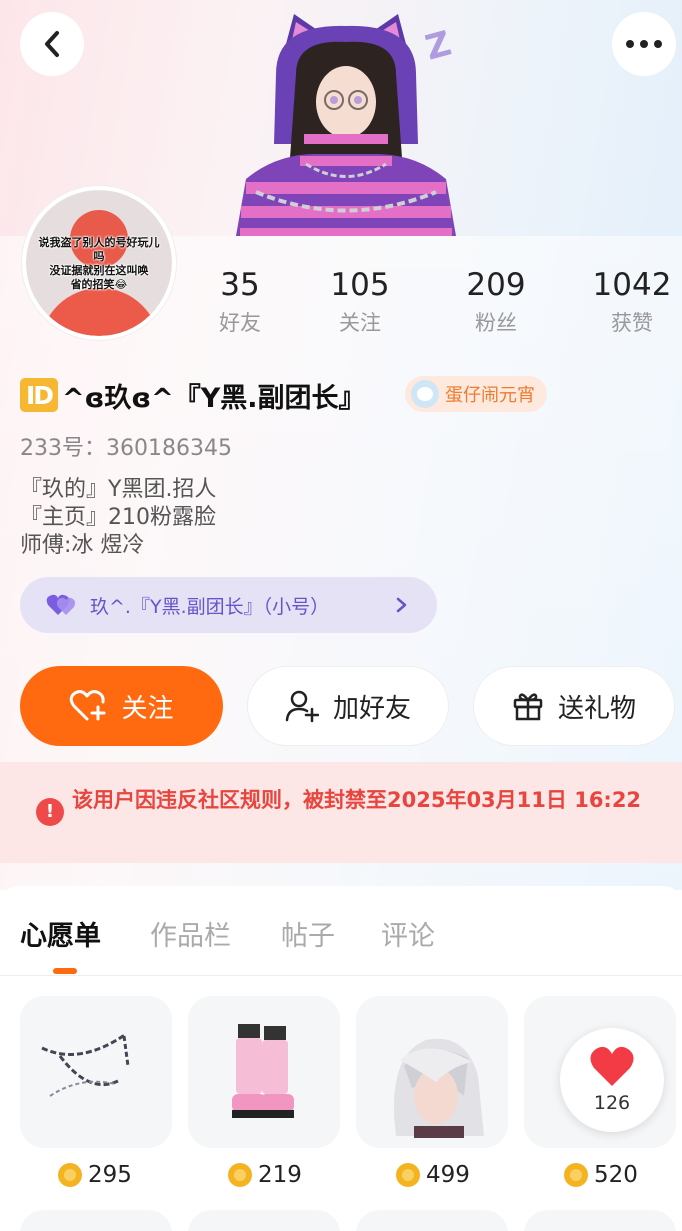  I want to click on bio-line: 『玖的』Y黑团.招人, so click(118, 489).